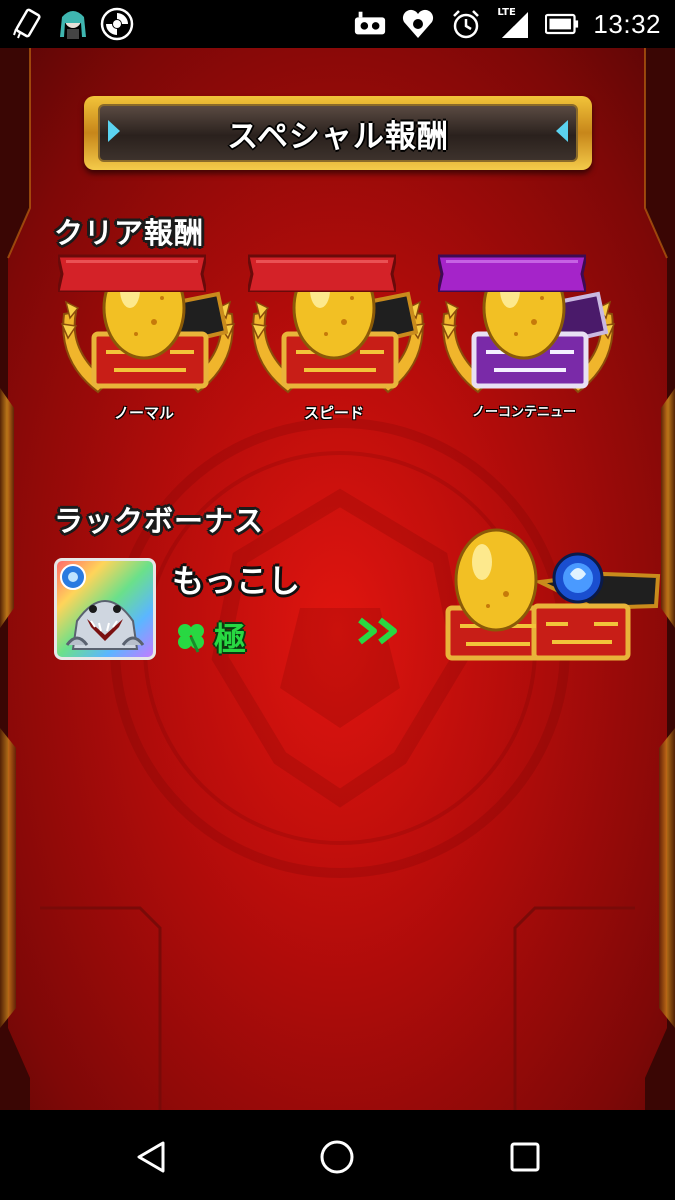  I want to click on recents-icon, so click(525, 1157).